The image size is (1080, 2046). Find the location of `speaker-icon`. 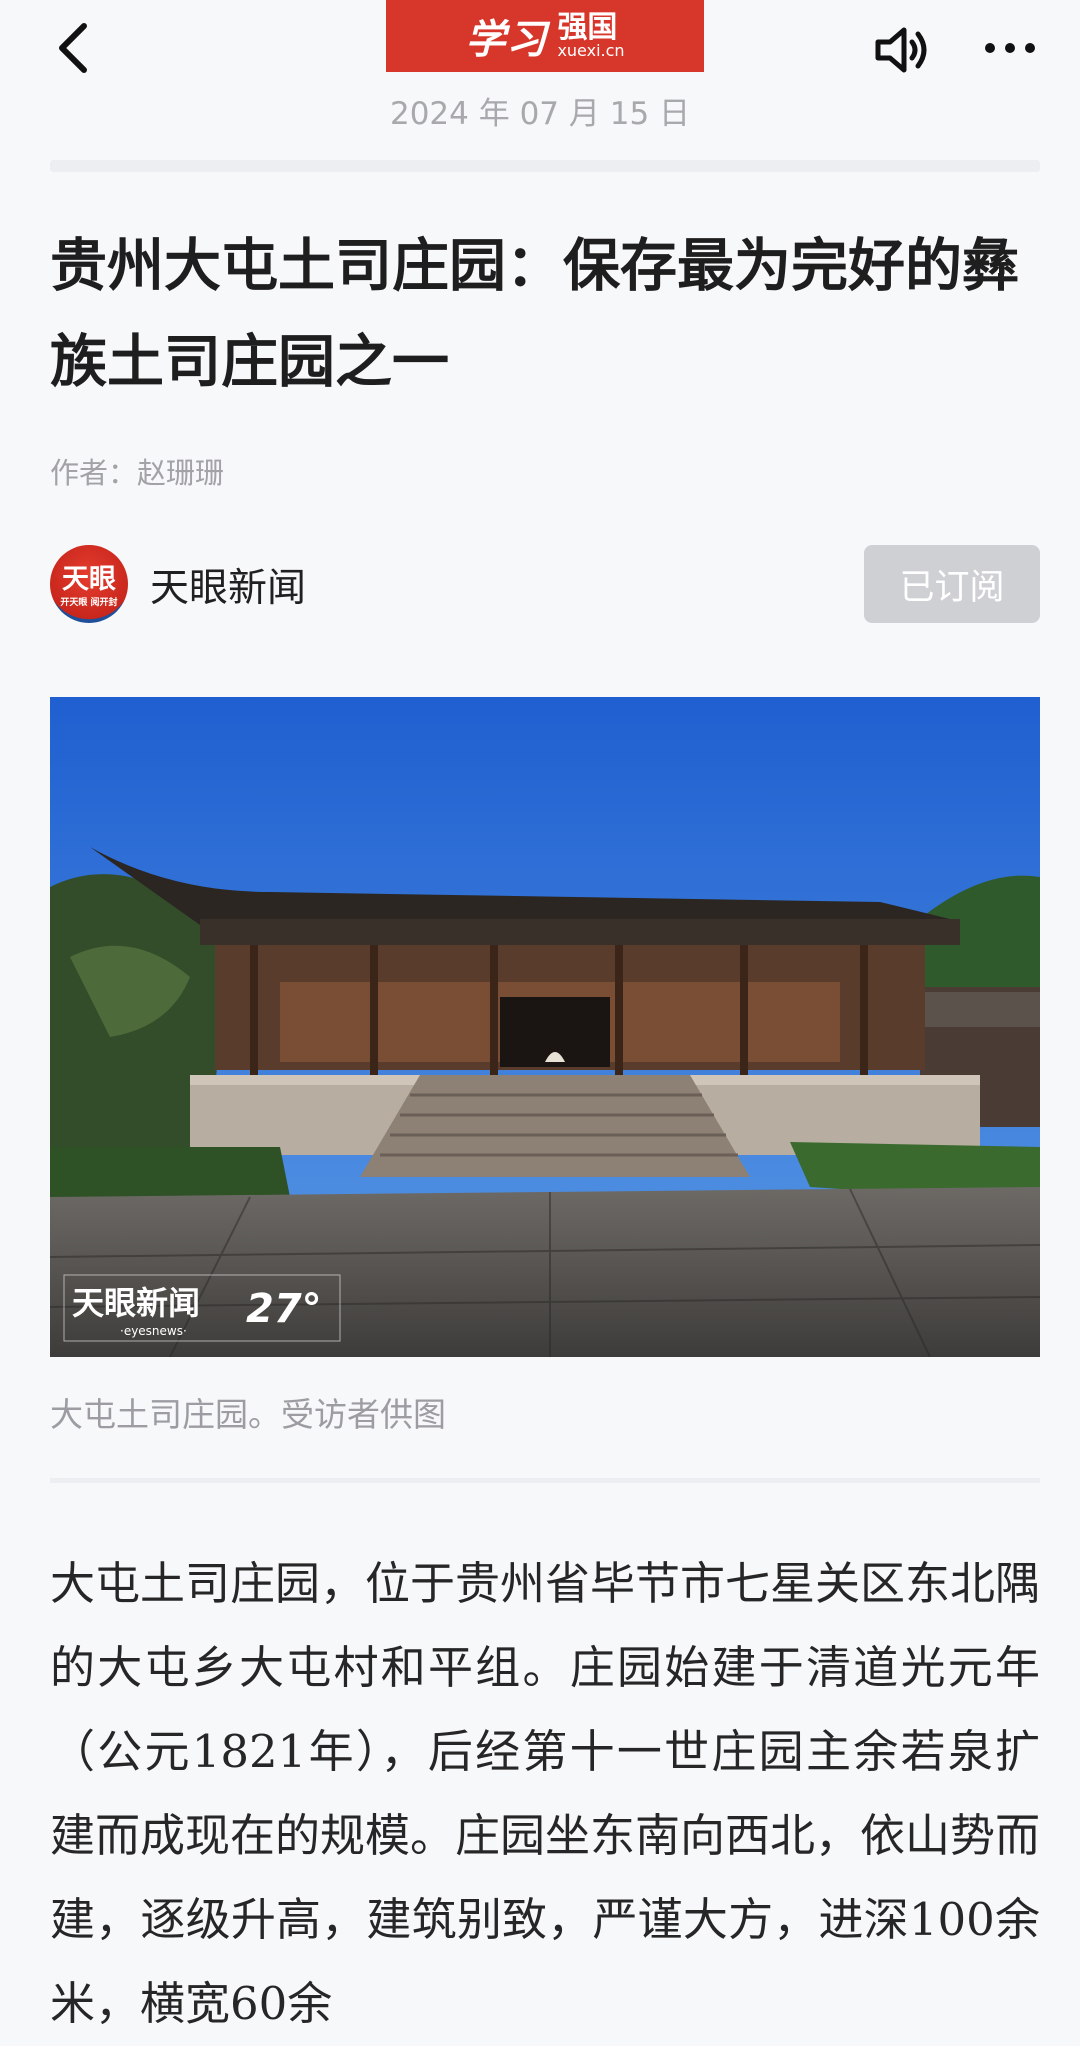

speaker-icon is located at coordinates (901, 50).